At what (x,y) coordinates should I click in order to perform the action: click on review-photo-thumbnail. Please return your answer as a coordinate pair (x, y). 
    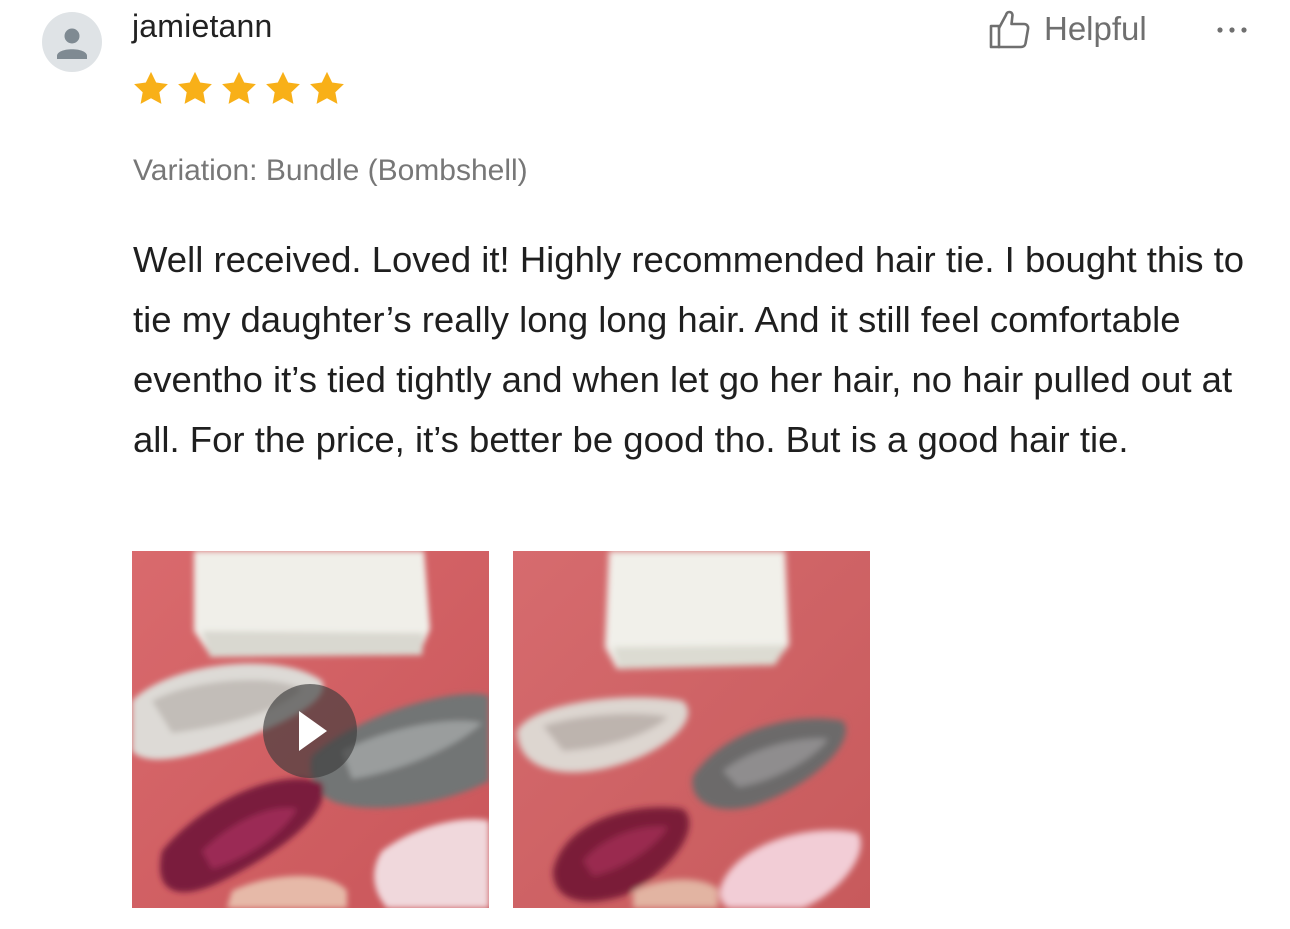
    Looking at the image, I should click on (691, 729).